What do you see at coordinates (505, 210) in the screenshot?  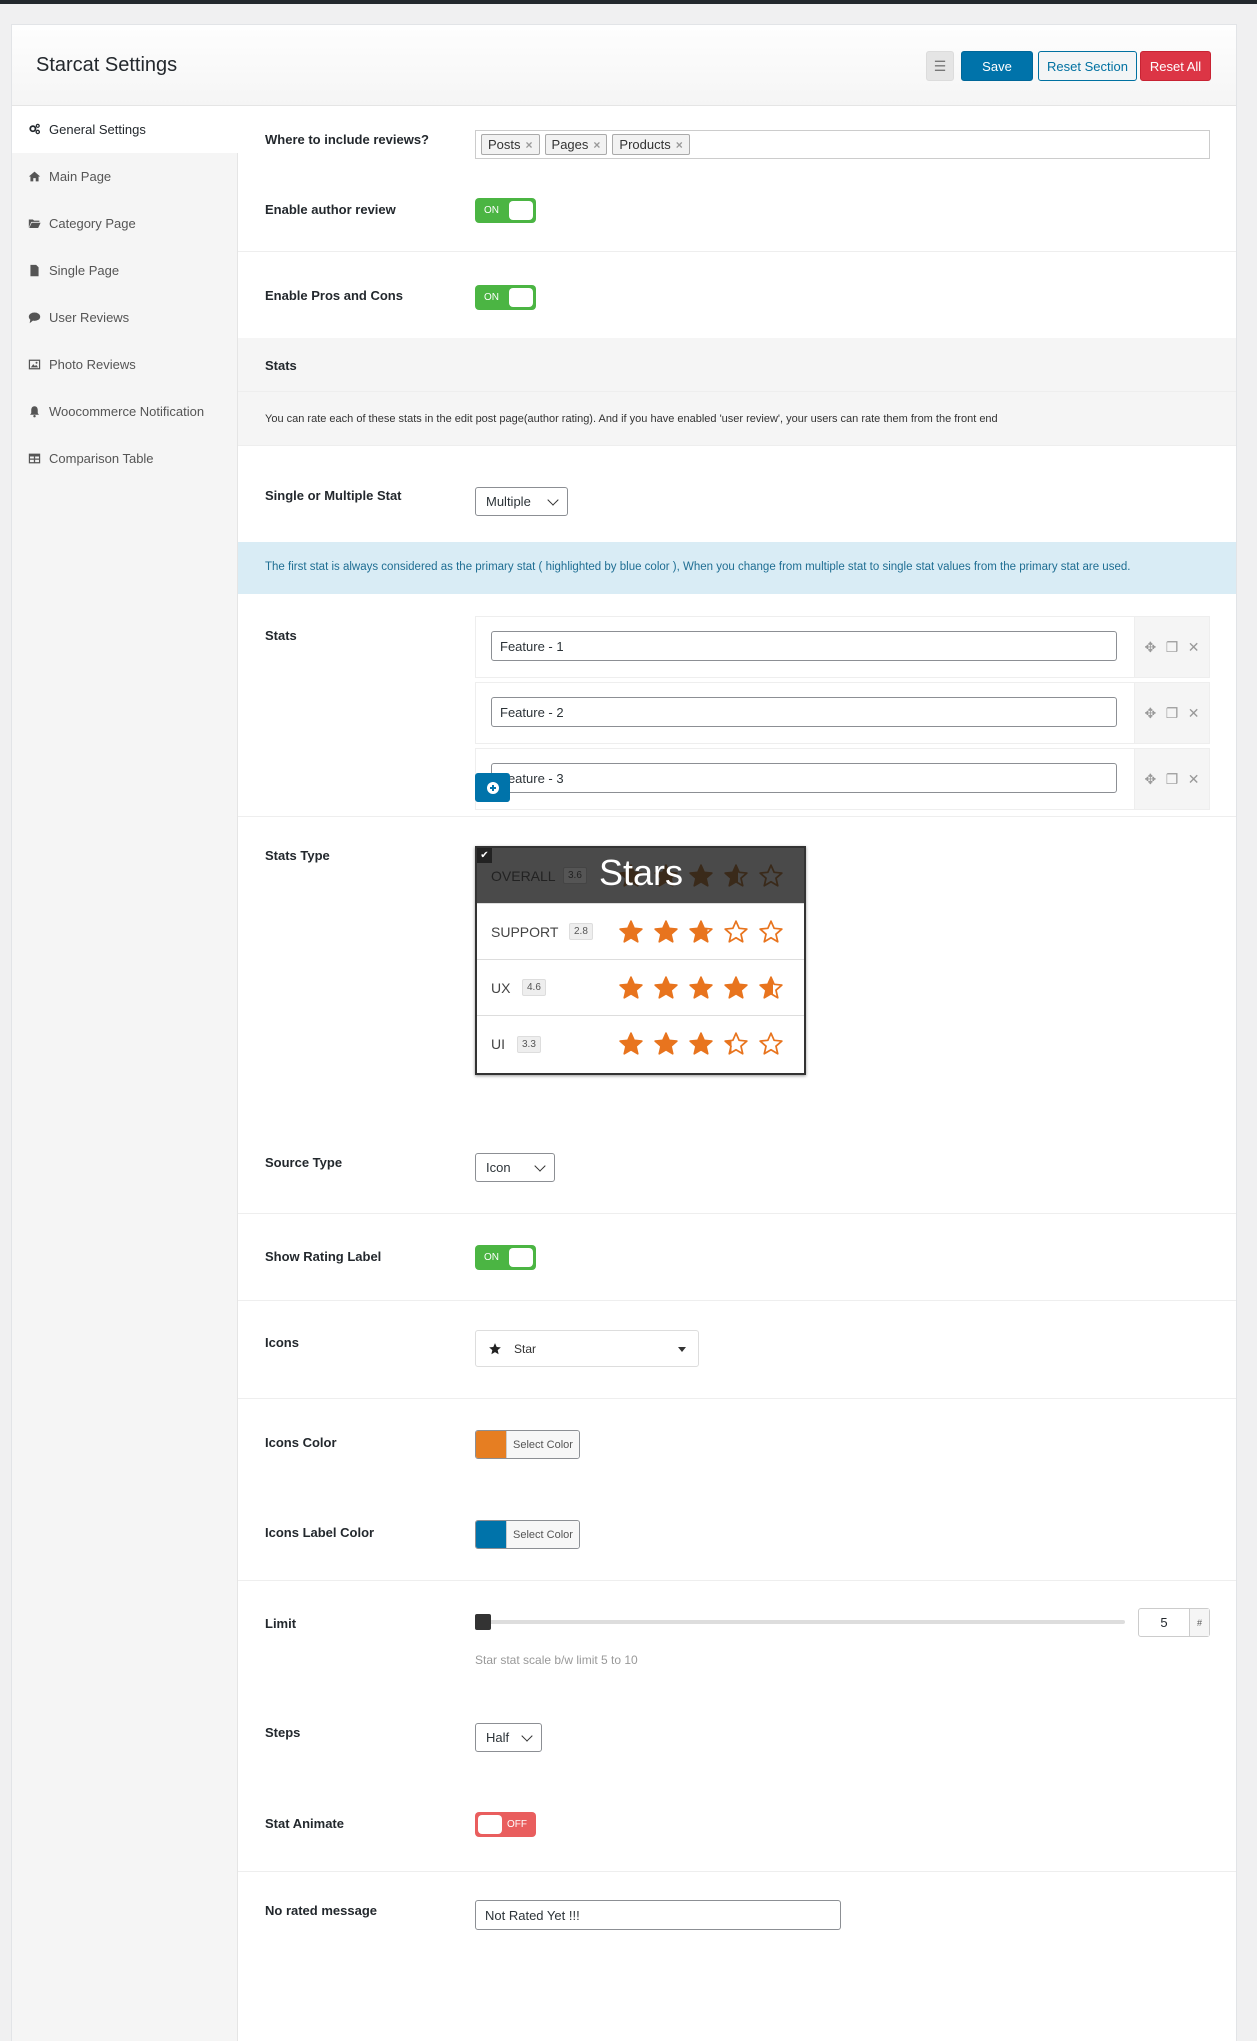 I see `author-review-toggle: ON` at bounding box center [505, 210].